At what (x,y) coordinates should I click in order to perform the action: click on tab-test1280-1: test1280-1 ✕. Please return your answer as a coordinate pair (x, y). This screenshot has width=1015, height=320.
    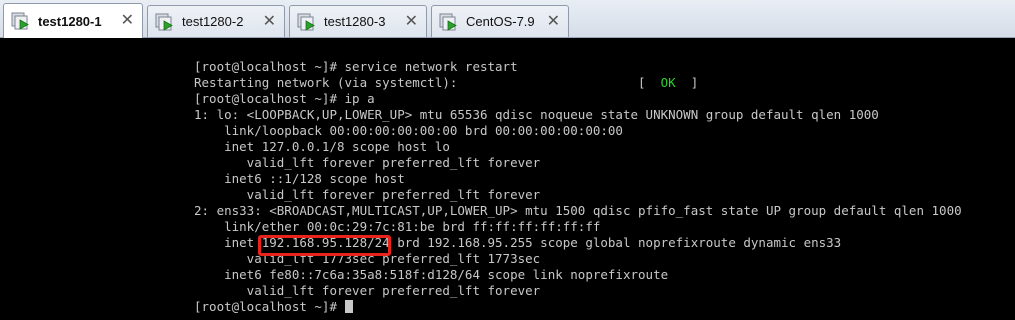
    Looking at the image, I should click on (73, 20).